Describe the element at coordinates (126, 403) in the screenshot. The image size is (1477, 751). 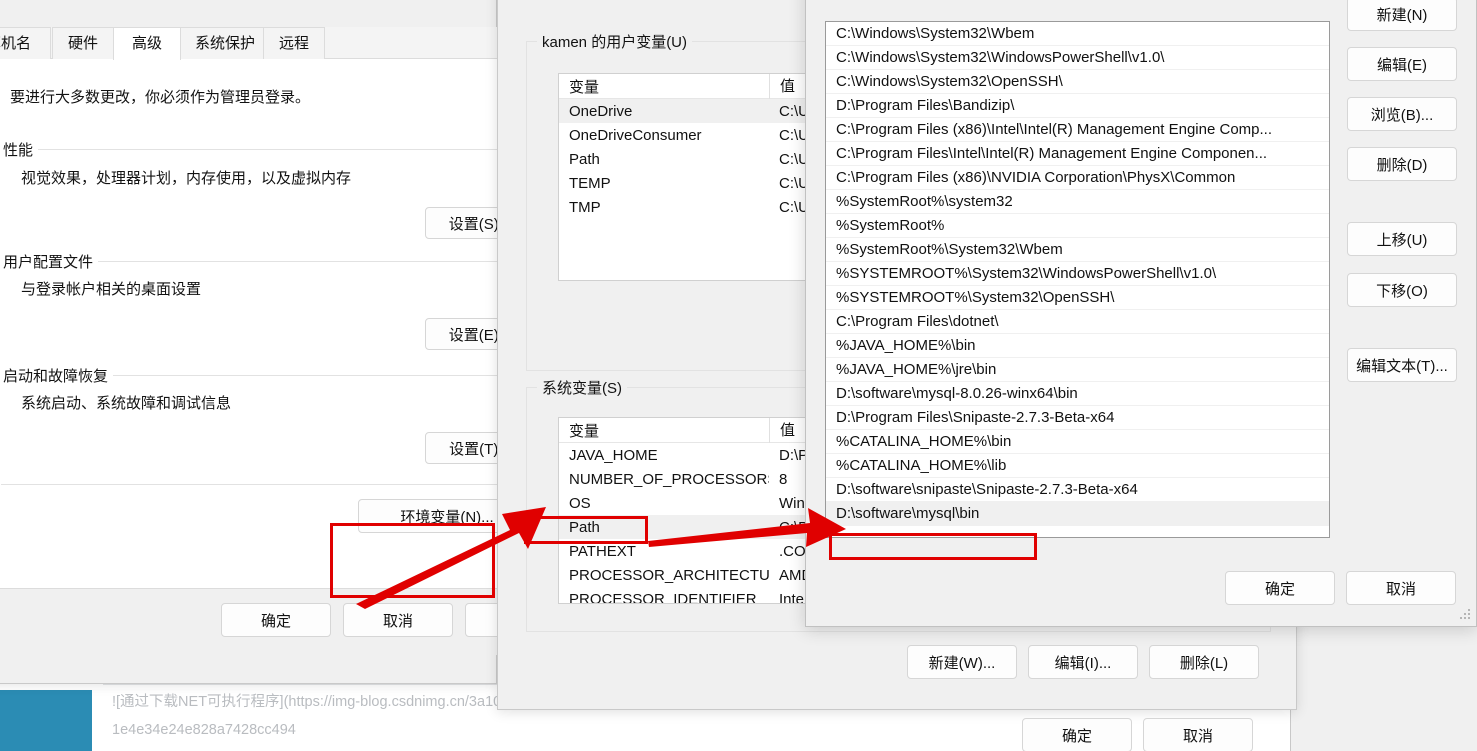
I see `group-startup-recovery-desc: 系统启动、系统故障和调试信息` at that location.